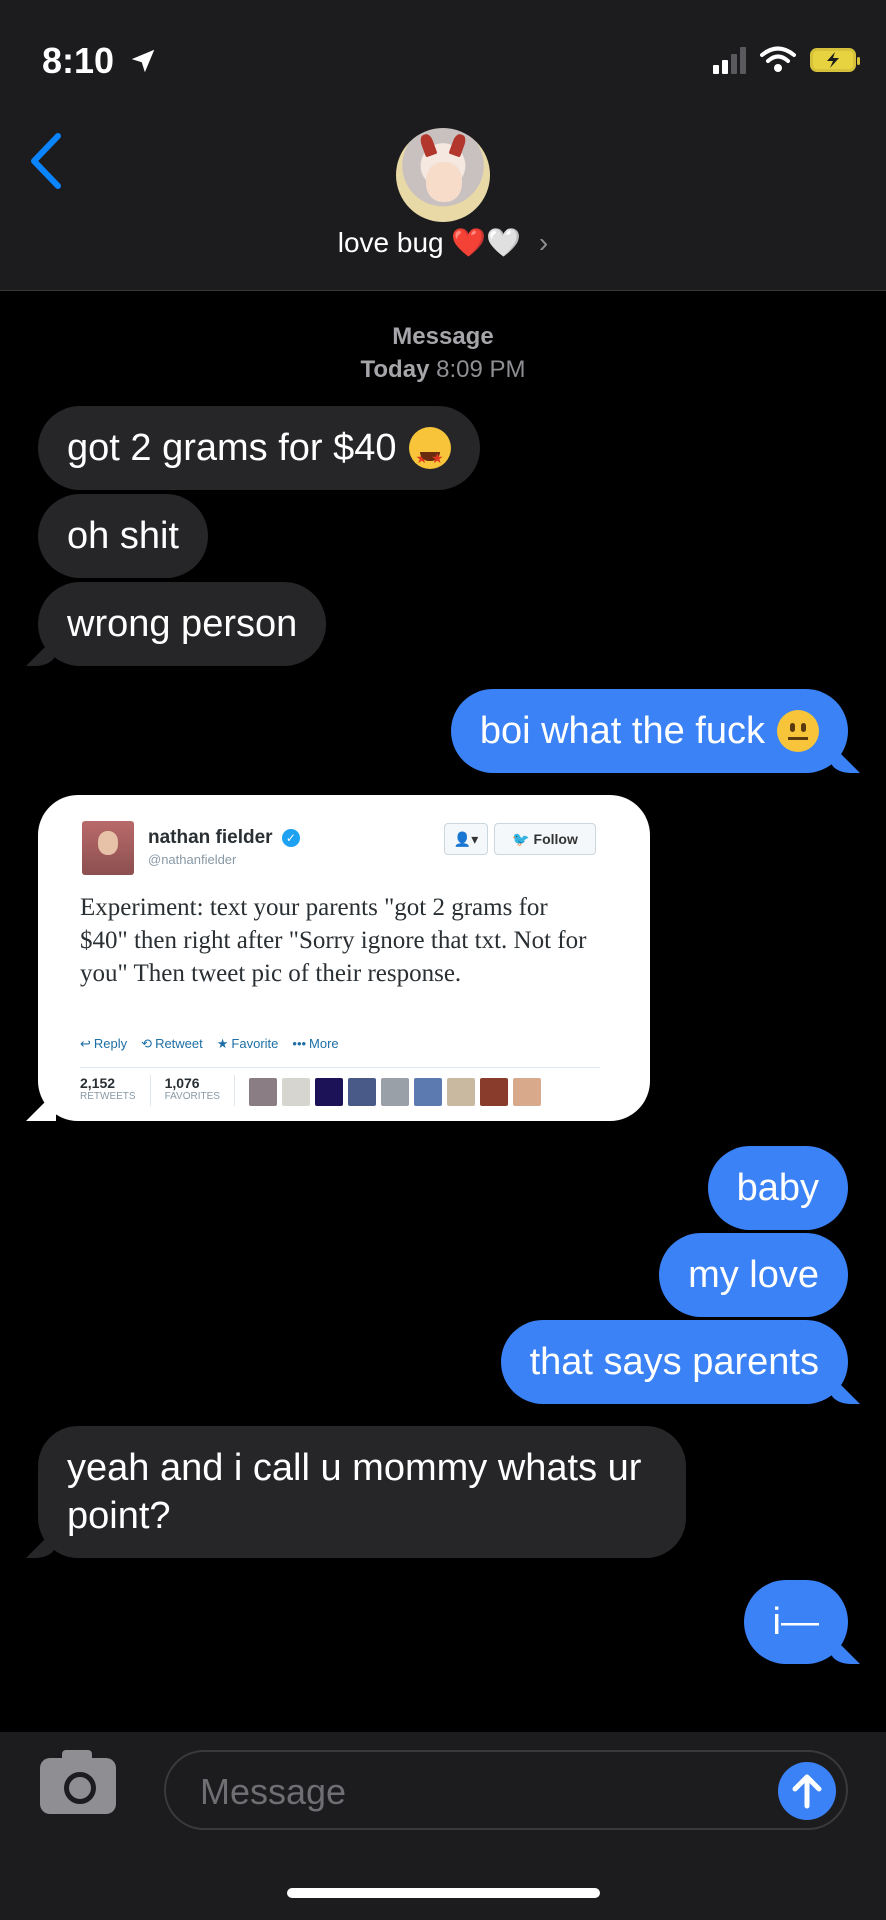  Describe the element at coordinates (143, 61) in the screenshot. I see `location-arrow-icon` at that location.